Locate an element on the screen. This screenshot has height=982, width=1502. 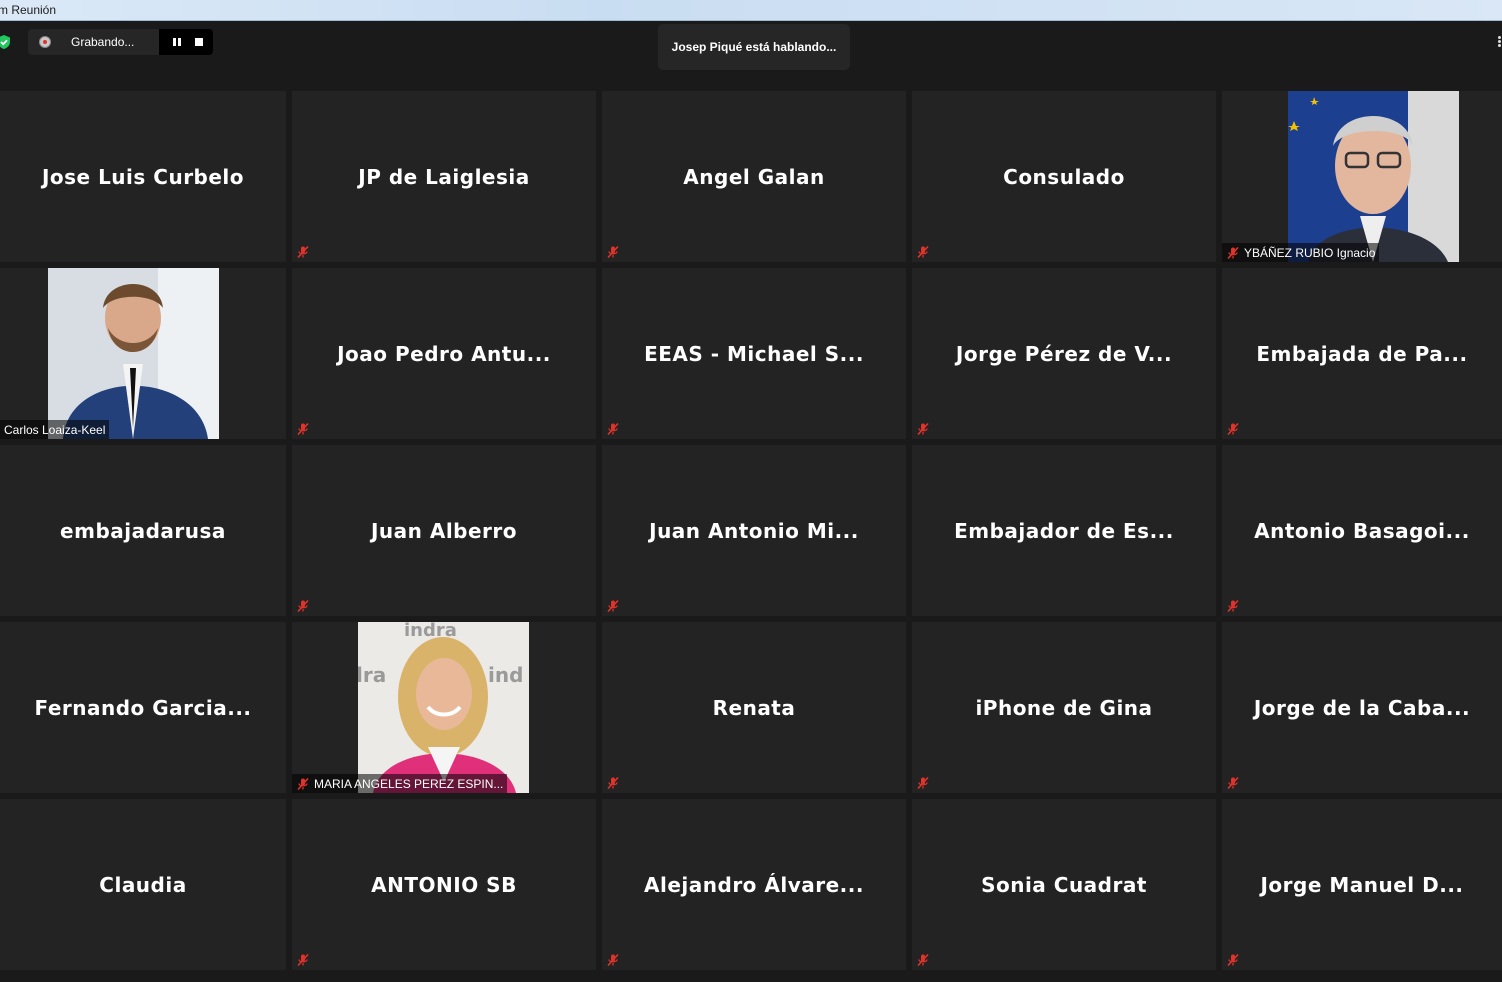
participant-tile: YBÁÑEZ RUBIO Ignacio is located at coordinates (1362, 176).